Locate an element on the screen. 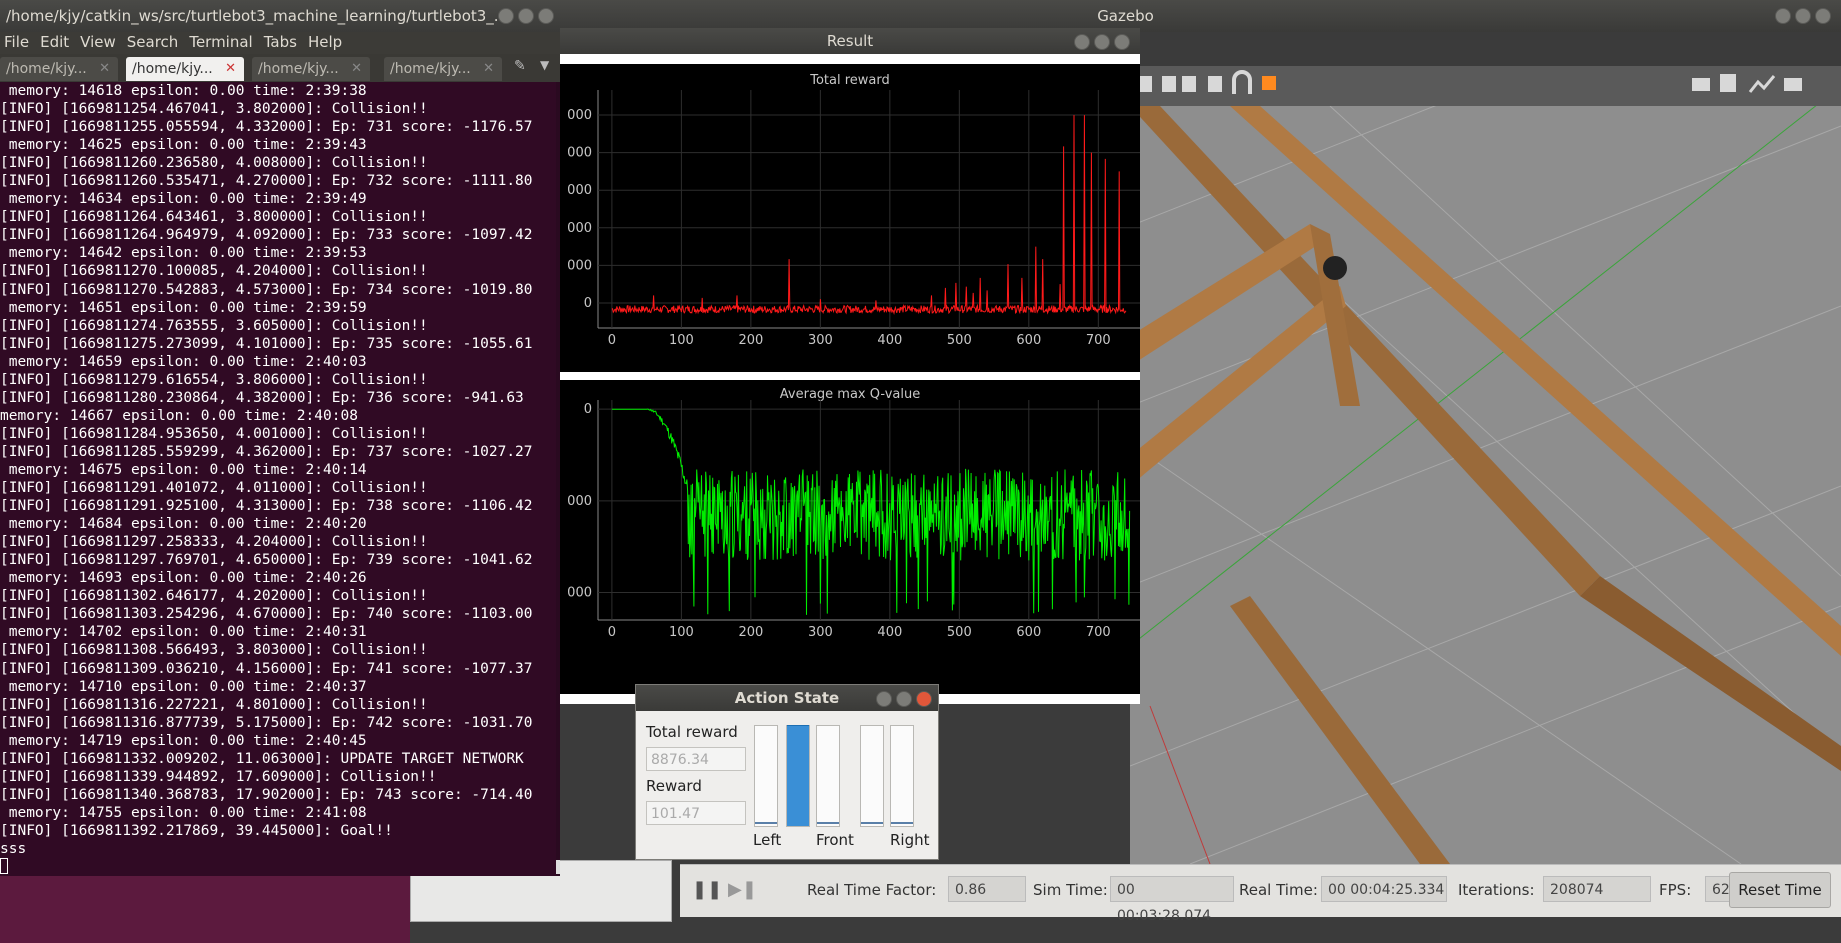 The height and width of the screenshot is (943, 1841). gazebo-title: Gazebo is located at coordinates (1125, 16).